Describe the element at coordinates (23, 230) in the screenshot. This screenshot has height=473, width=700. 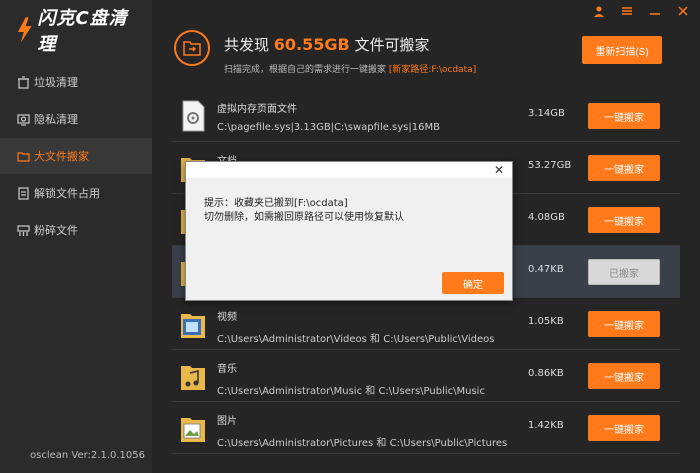
I see `shred-icon` at that location.